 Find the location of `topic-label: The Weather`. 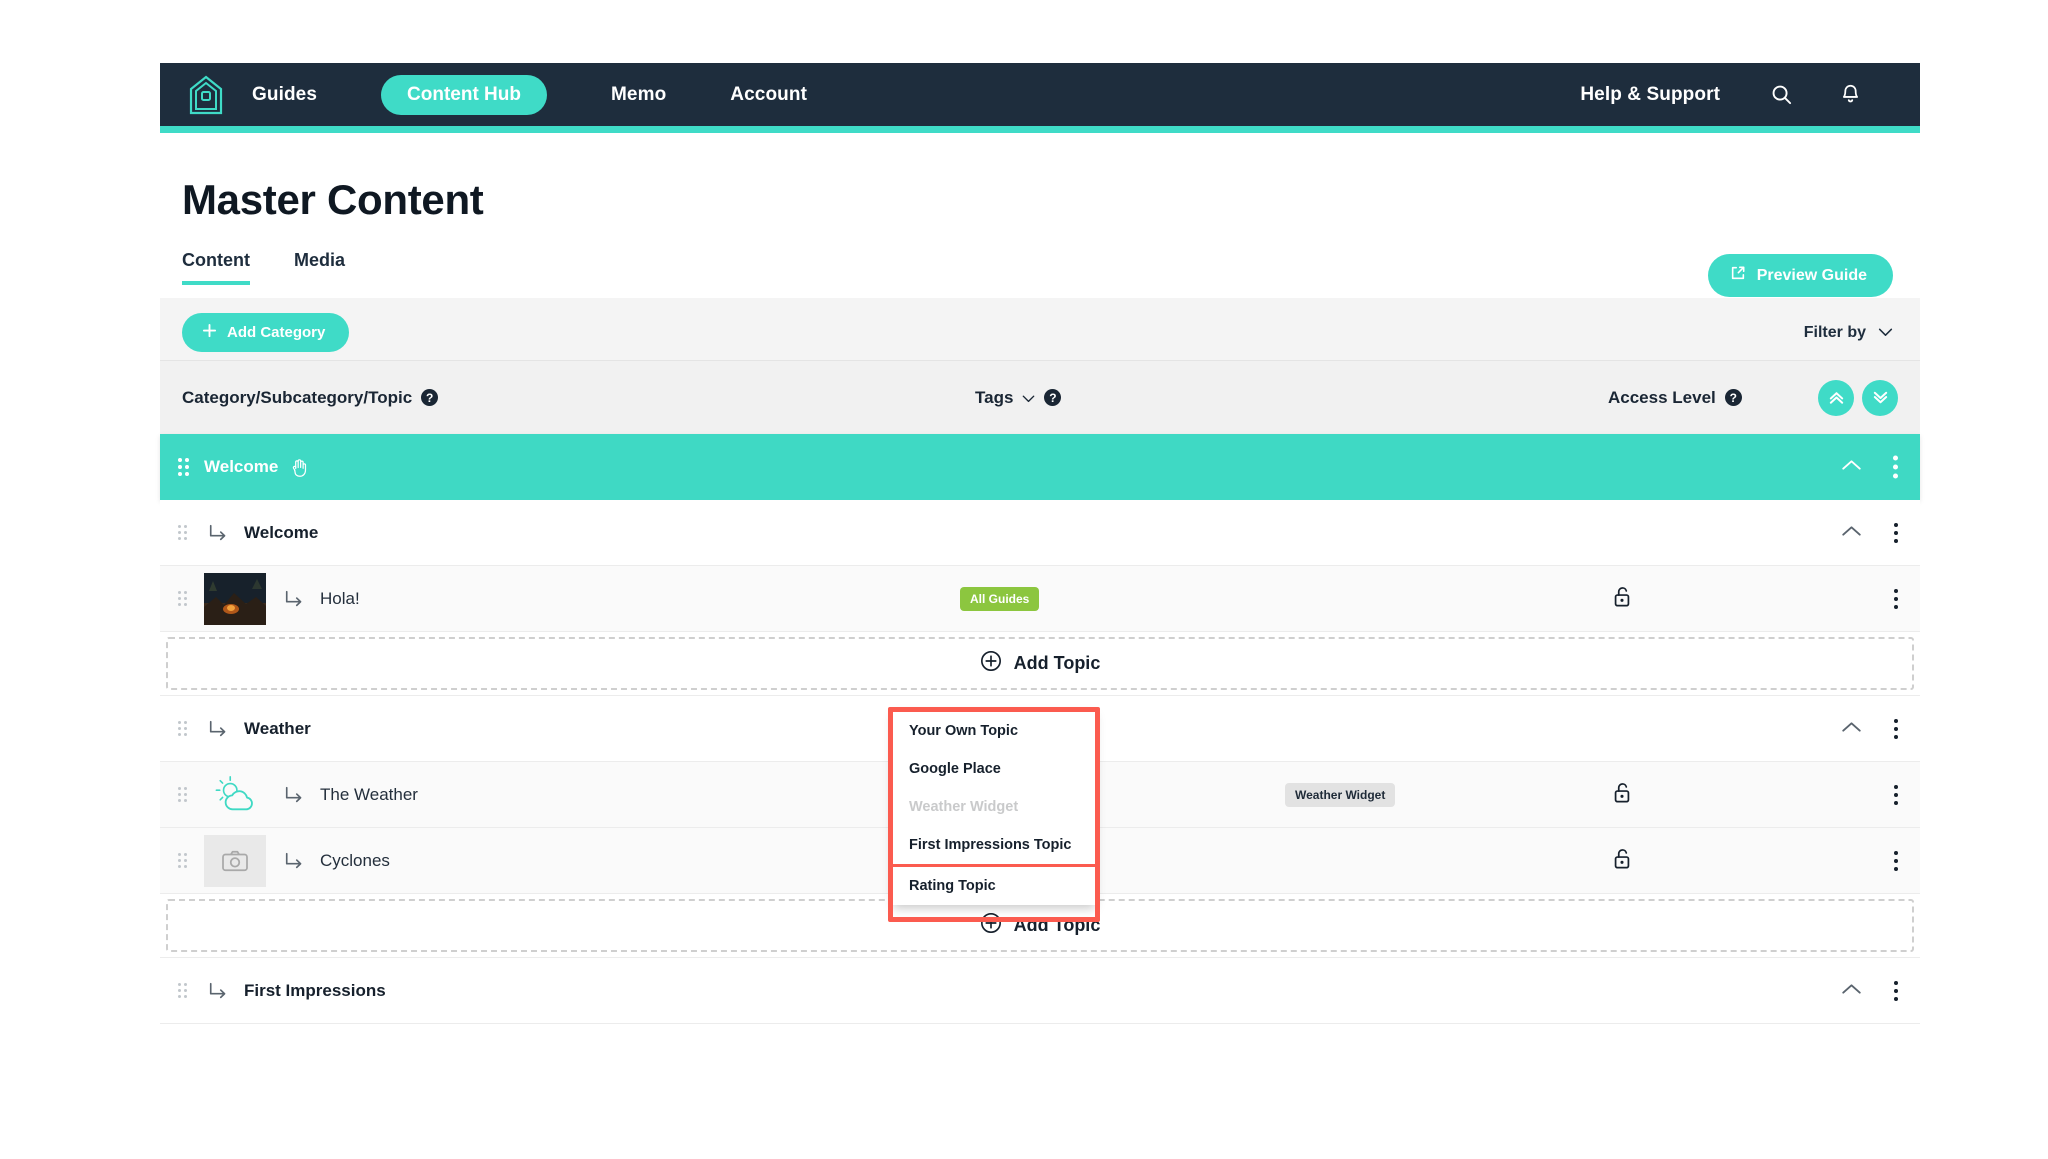

topic-label: The Weather is located at coordinates (369, 794).